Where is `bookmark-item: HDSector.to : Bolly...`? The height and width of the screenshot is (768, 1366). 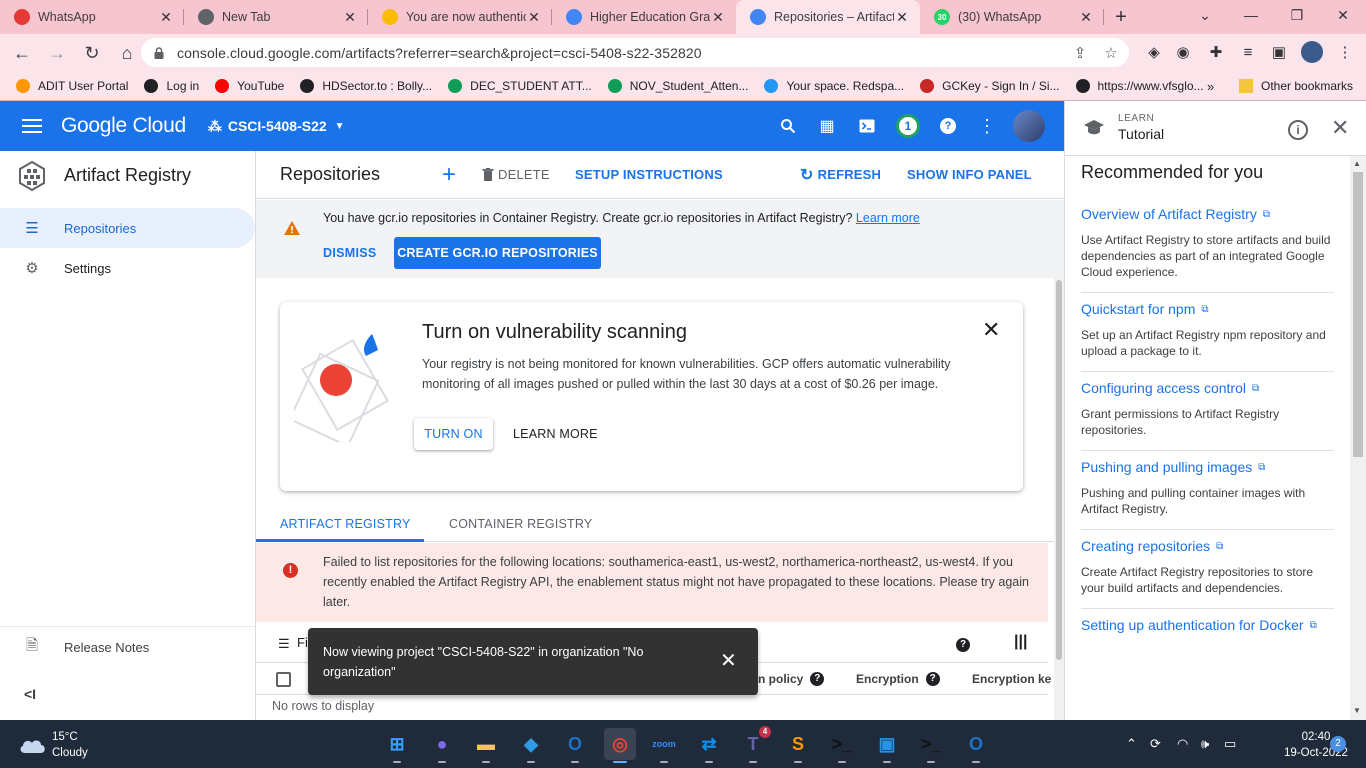 bookmark-item: HDSector.to : Bolly... is located at coordinates (366, 86).